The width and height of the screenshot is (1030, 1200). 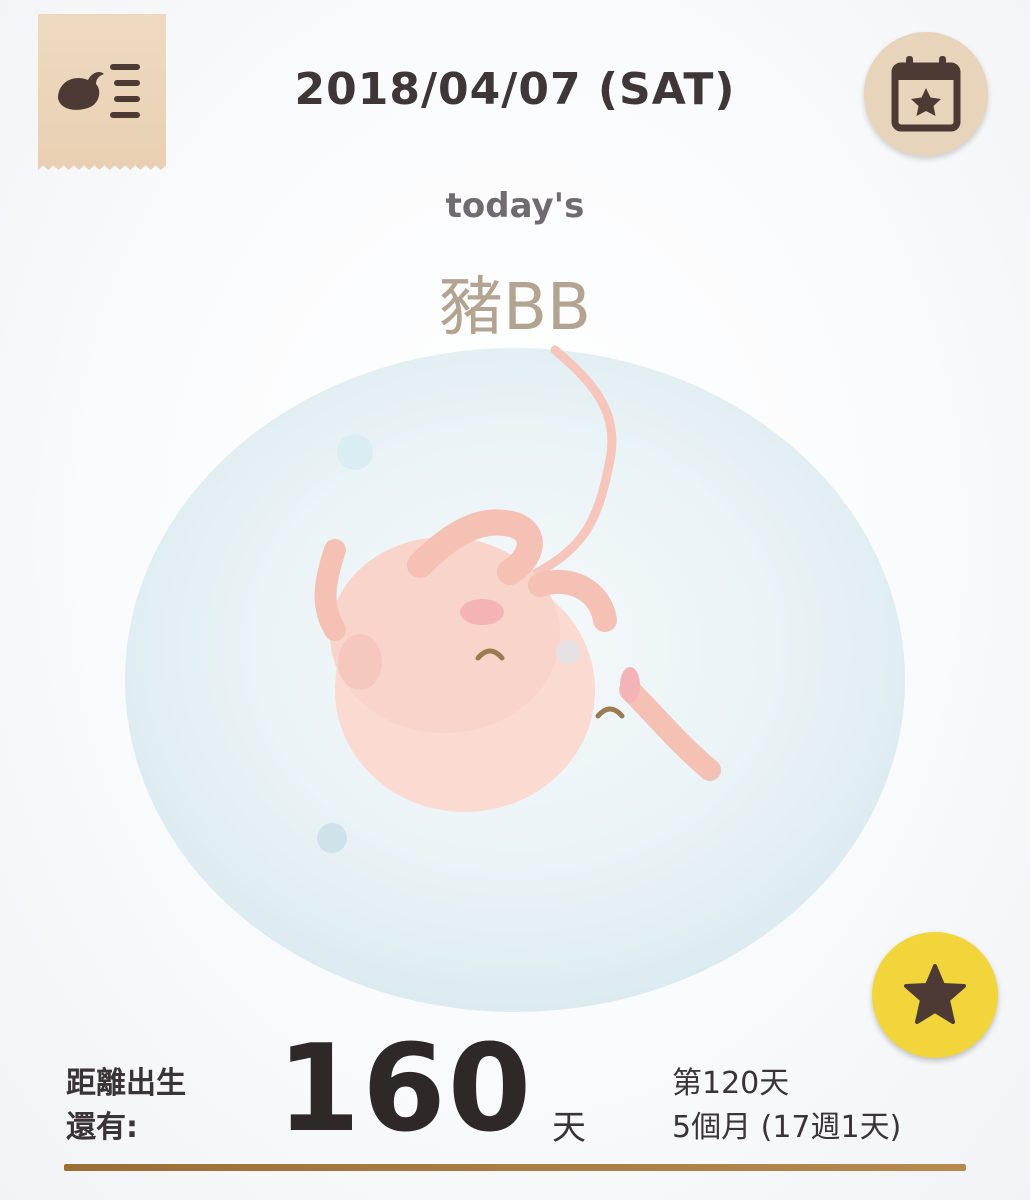 I want to click on baby-name: 豬BB, so click(x=515, y=308).